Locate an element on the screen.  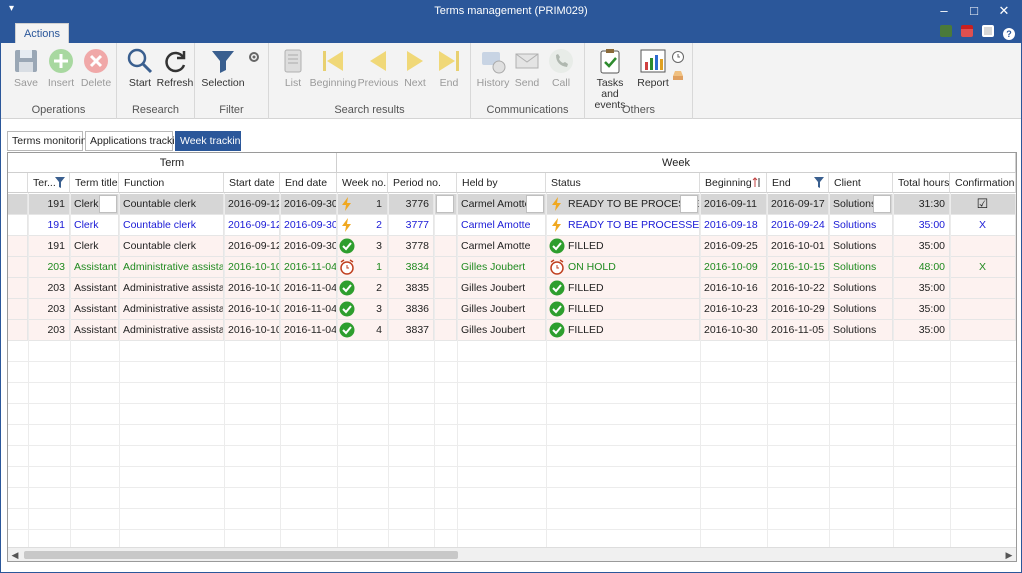
cell-period-no: 3777 is located at coordinates (411, 225).